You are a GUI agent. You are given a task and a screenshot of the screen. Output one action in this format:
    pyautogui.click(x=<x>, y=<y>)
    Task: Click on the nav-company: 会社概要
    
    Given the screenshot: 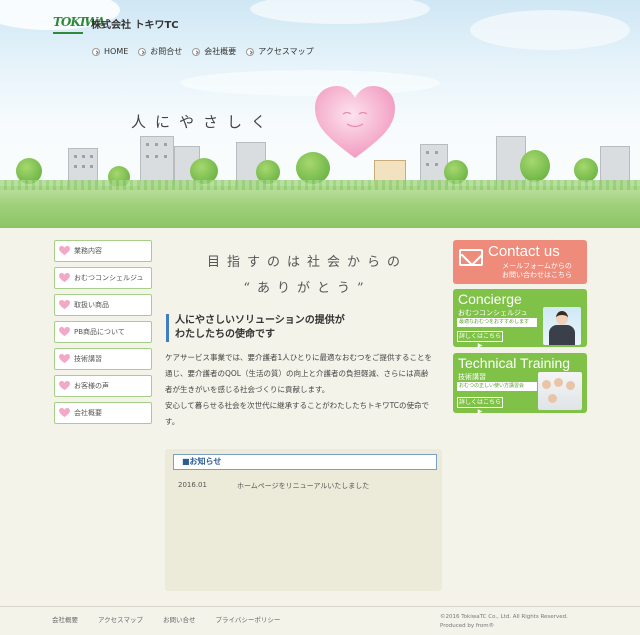 What is the action you would take?
    pyautogui.click(x=214, y=51)
    